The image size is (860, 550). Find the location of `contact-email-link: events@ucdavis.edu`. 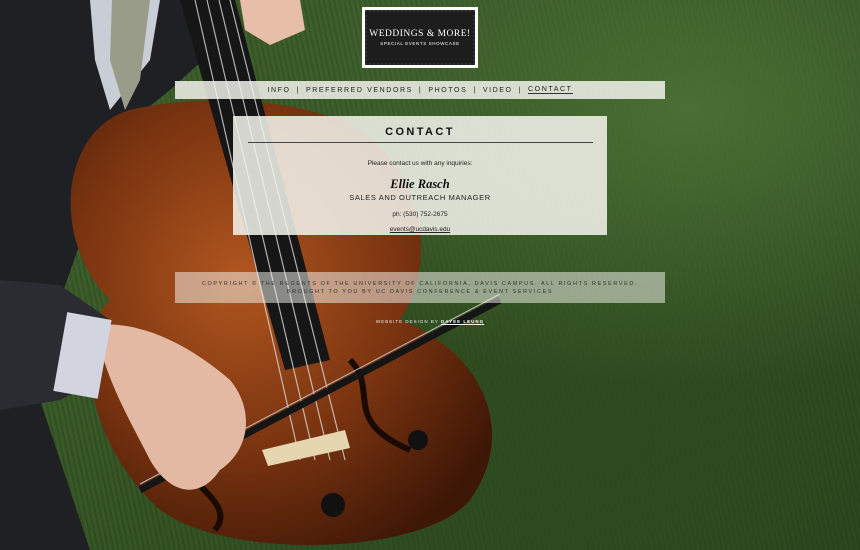

contact-email-link: events@ucdavis.edu is located at coordinates (420, 229).